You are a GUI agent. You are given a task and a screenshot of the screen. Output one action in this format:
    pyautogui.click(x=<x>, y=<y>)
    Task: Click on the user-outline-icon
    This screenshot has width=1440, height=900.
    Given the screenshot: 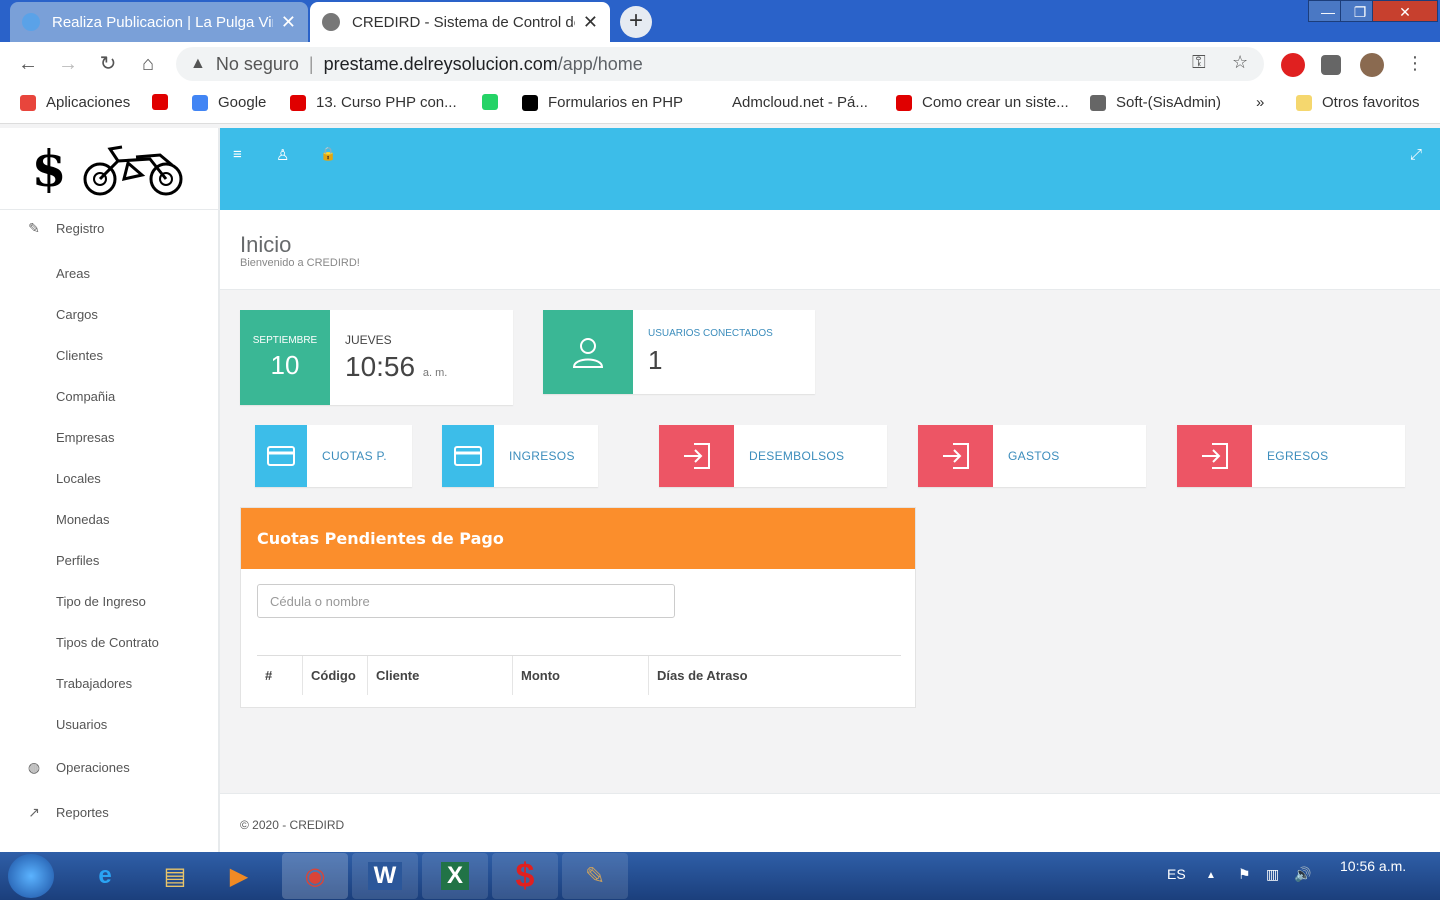 What is the action you would take?
    pyautogui.click(x=588, y=352)
    